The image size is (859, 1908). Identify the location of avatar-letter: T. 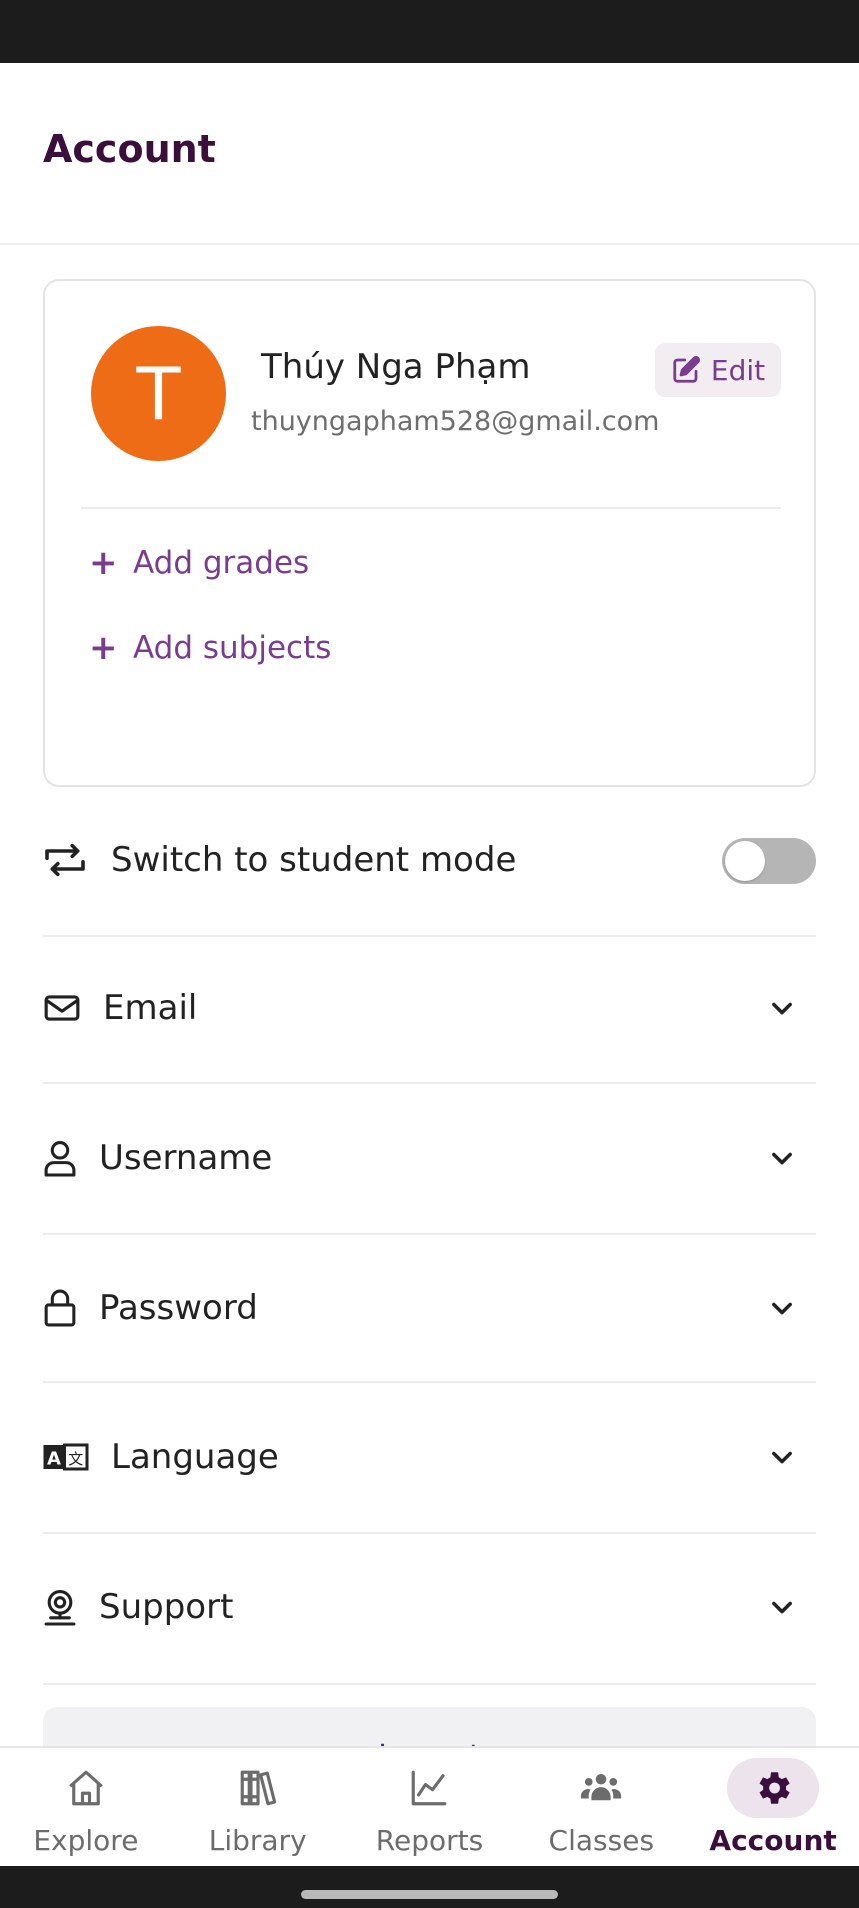
(158, 393).